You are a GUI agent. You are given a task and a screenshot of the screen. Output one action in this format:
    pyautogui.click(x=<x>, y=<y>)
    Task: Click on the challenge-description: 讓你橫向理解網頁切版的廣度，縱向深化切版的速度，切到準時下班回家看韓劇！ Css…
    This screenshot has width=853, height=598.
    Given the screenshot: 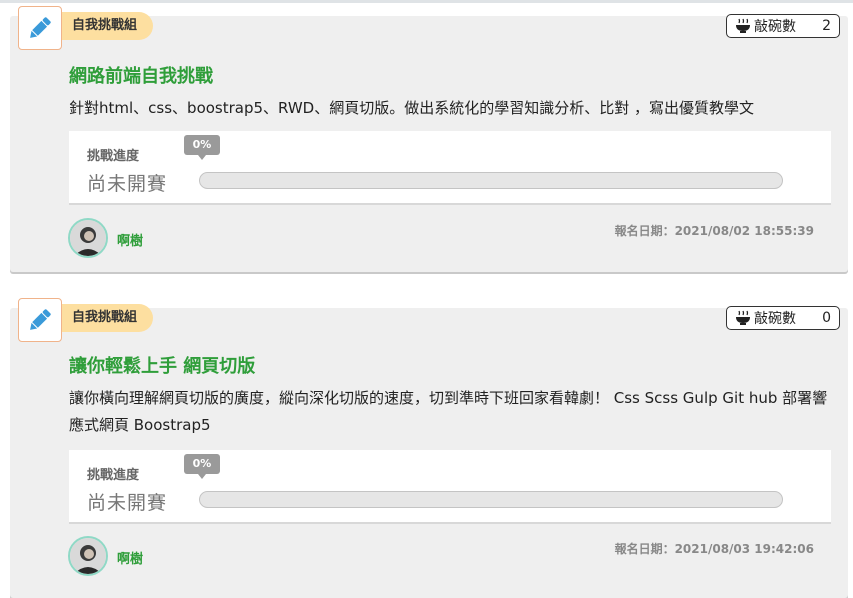 What is the action you would take?
    pyautogui.click(x=448, y=411)
    